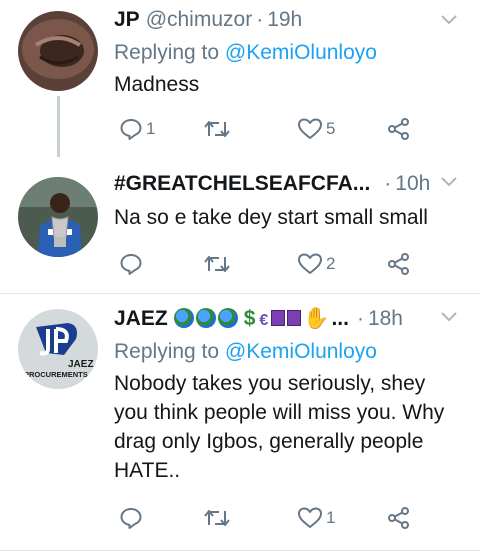 Image resolution: width=480 pixels, height=552 pixels. I want to click on praying-hands-emoji-icon: ✋, so click(316, 318).